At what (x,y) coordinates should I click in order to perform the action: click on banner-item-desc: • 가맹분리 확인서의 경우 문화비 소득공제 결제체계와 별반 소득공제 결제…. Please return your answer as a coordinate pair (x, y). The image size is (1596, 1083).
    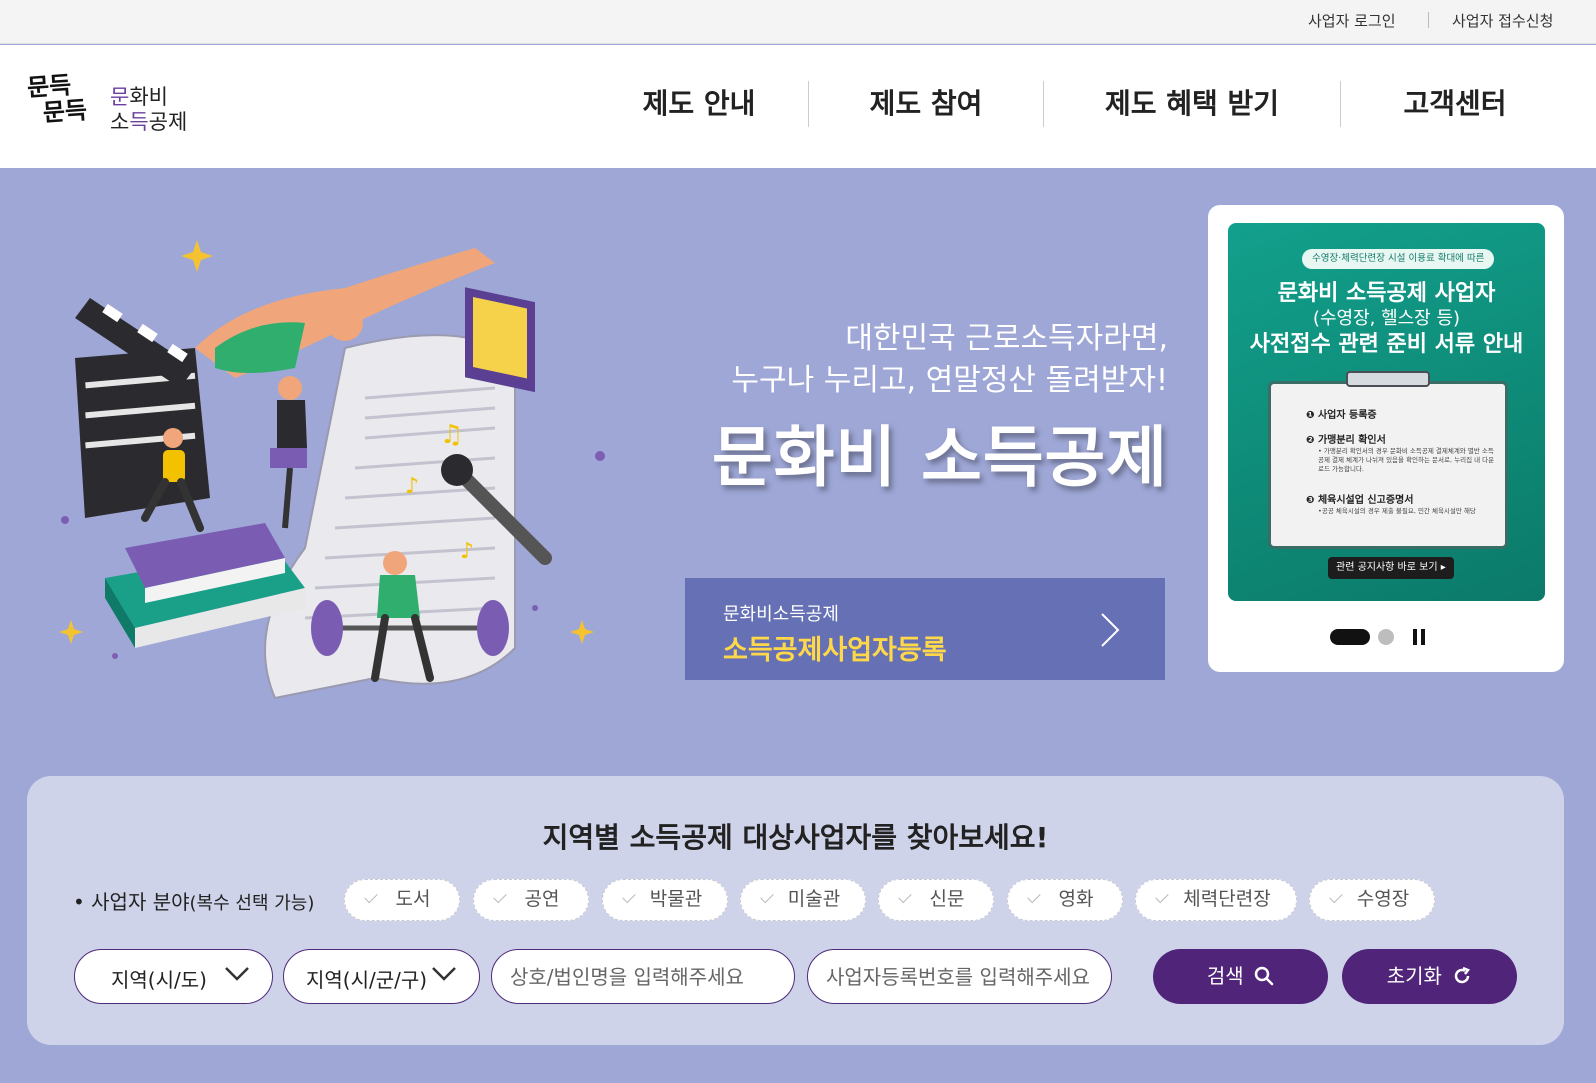
    Looking at the image, I should click on (1406, 460).